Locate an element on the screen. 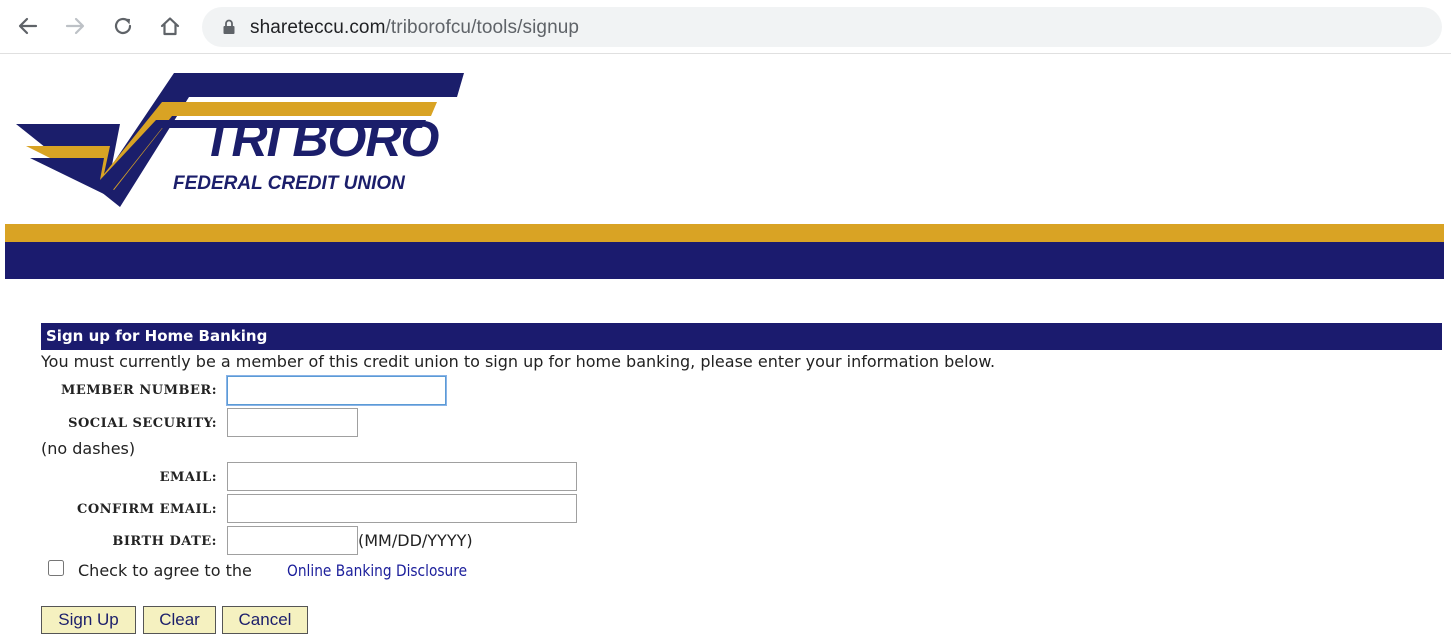 This screenshot has width=1451, height=634. form-header: Sign up for Home Banking is located at coordinates (741, 336).